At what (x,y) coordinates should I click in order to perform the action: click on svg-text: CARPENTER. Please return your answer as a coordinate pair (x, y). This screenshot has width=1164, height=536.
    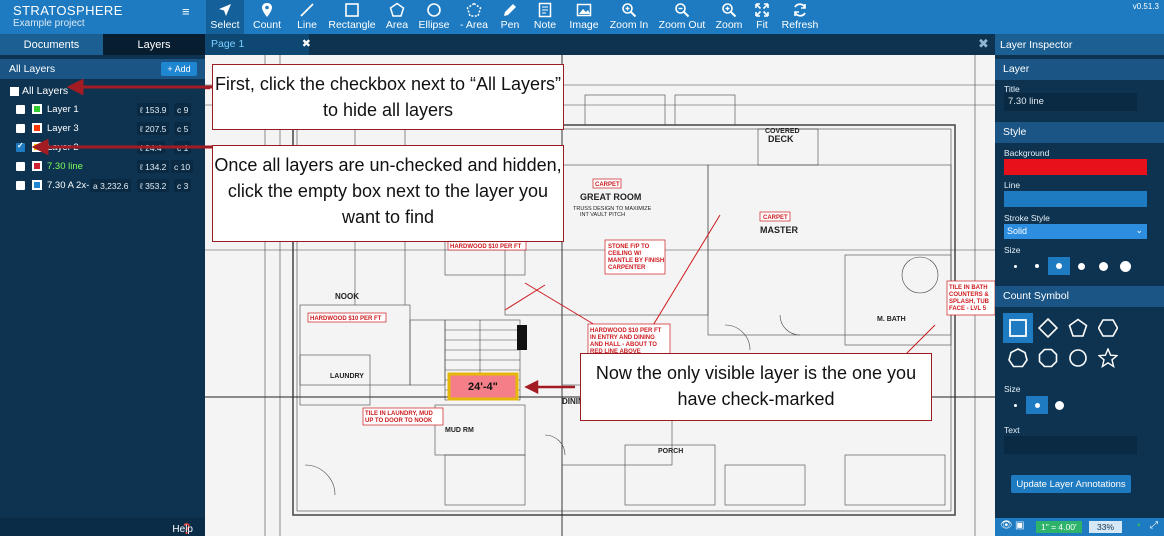
    Looking at the image, I should click on (627, 268).